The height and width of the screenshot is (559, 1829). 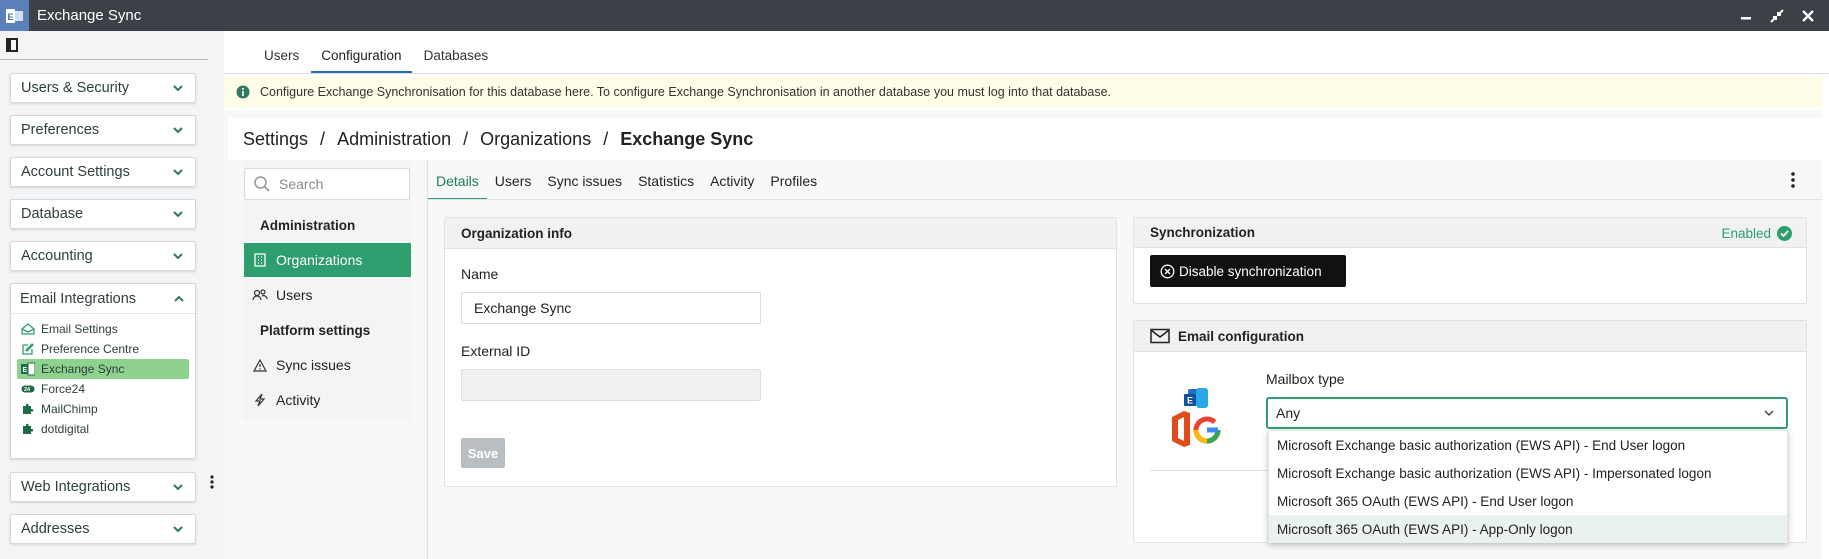 What do you see at coordinates (1470, 233) in the screenshot?
I see `card-header: Synchronization Enabled` at bounding box center [1470, 233].